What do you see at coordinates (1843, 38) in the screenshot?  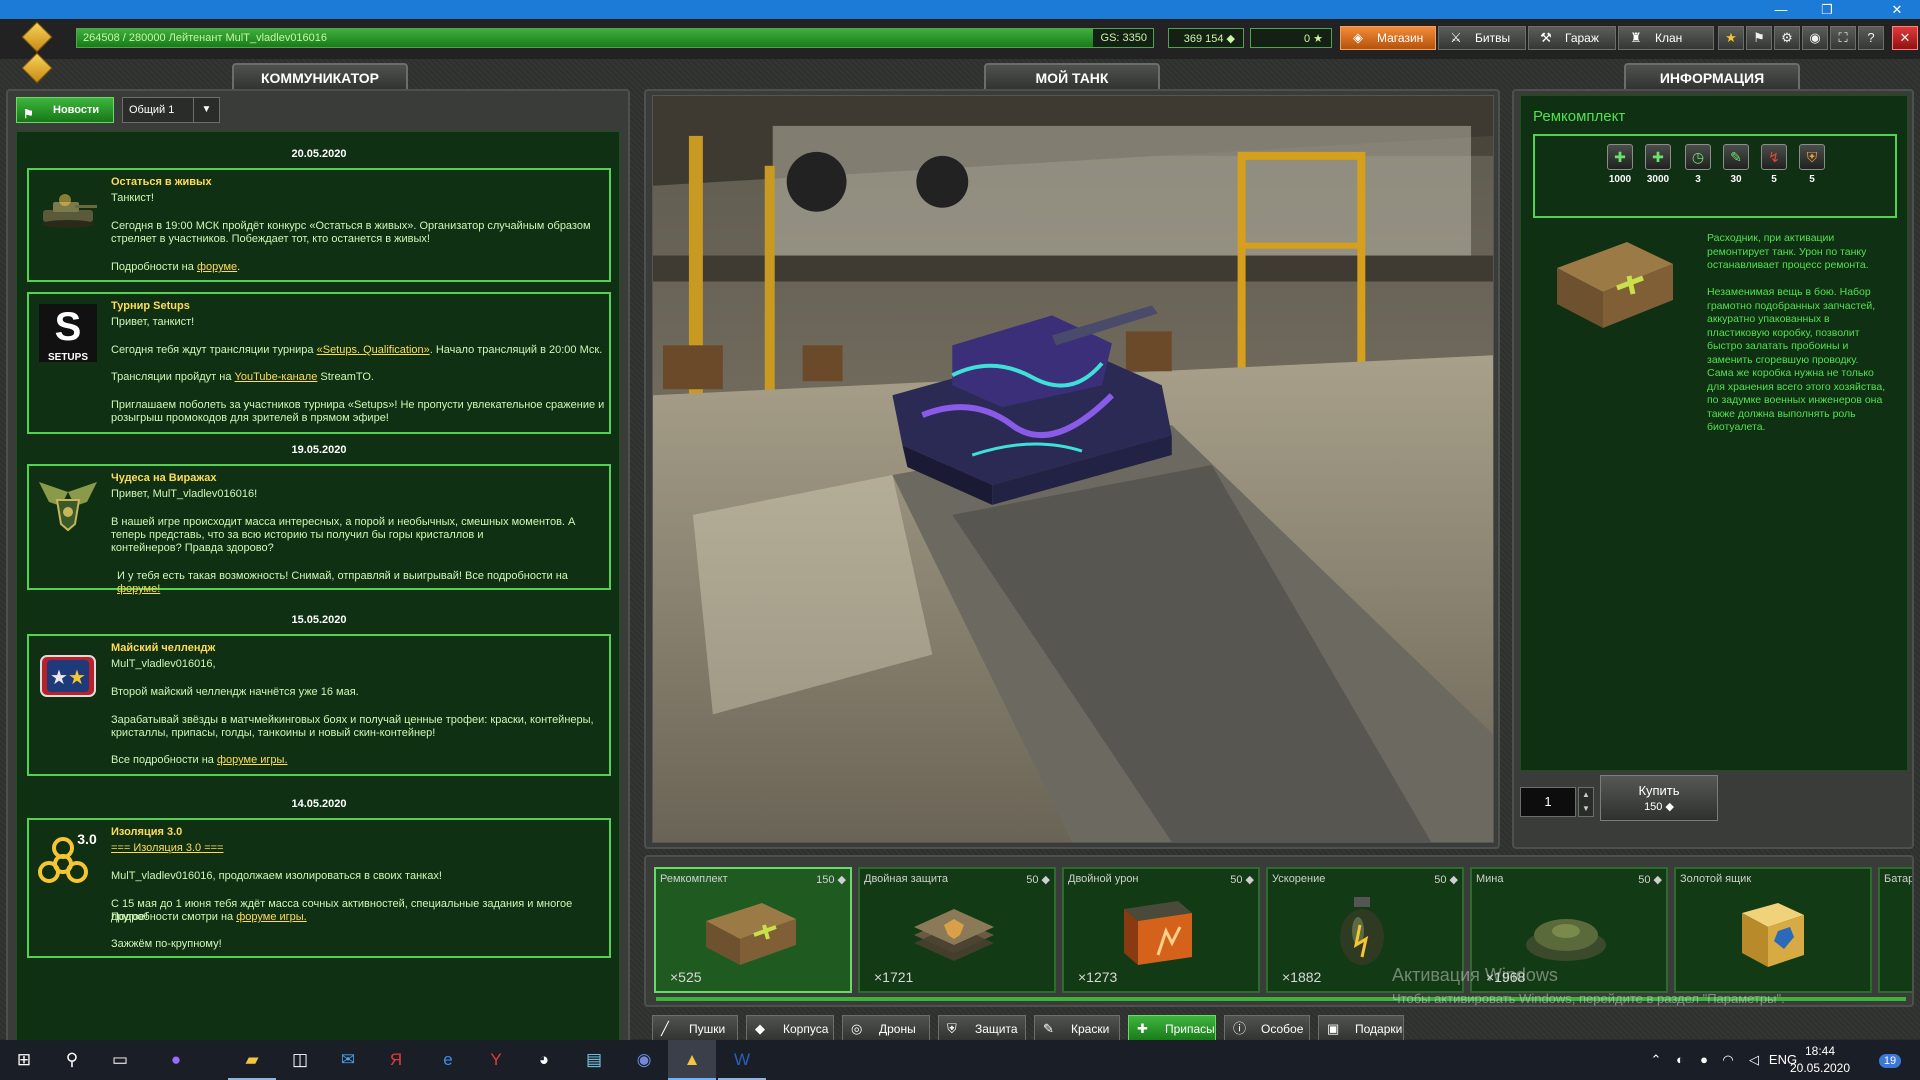 I see `fullscreen-button: ⛶` at bounding box center [1843, 38].